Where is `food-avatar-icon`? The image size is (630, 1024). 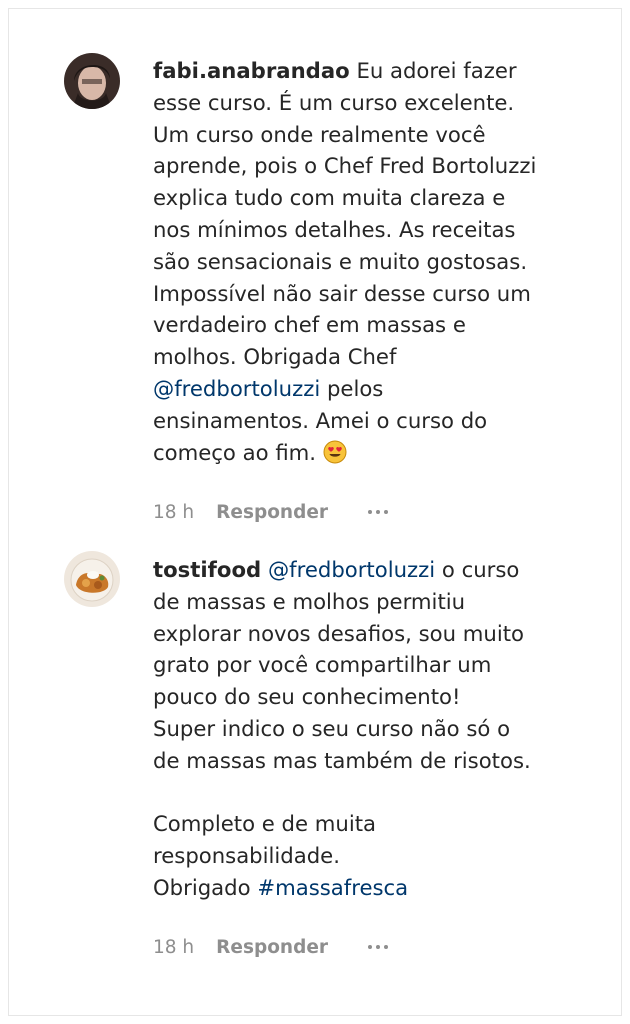
food-avatar-icon is located at coordinates (92, 579).